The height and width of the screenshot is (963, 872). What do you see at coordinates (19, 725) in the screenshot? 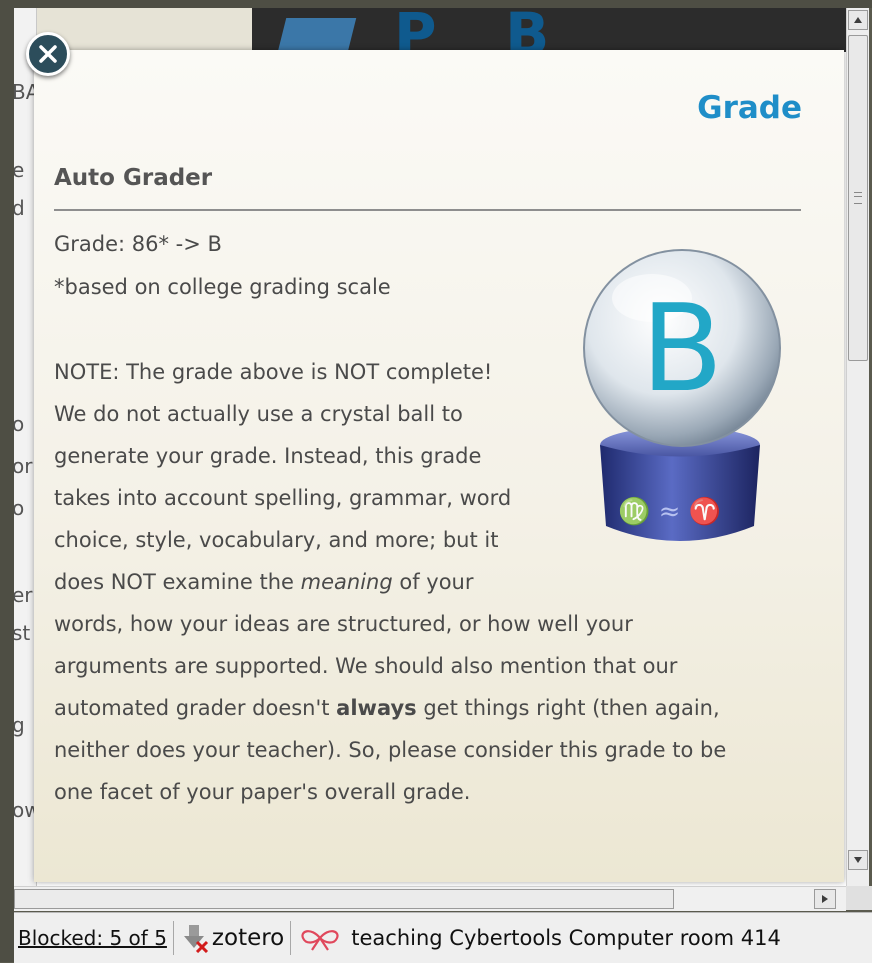
I see `bg-fragment: g` at bounding box center [19, 725].